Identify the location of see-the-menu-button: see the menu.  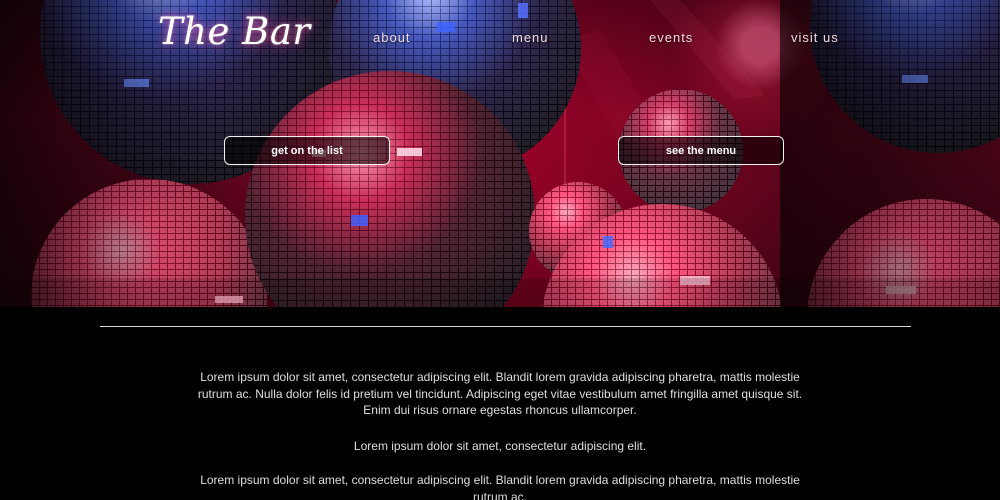
(701, 150).